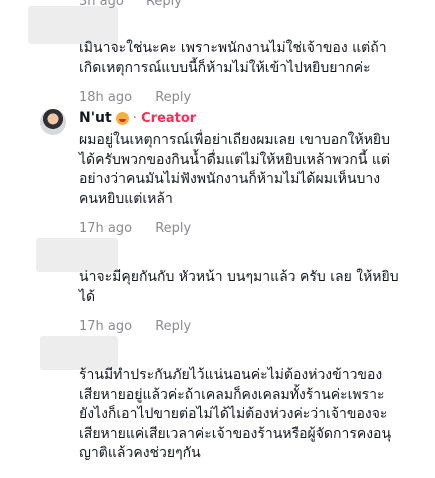  Describe the element at coordinates (139, 4) in the screenshot. I see `previous-comment-meta: 3h ago Reply` at that location.